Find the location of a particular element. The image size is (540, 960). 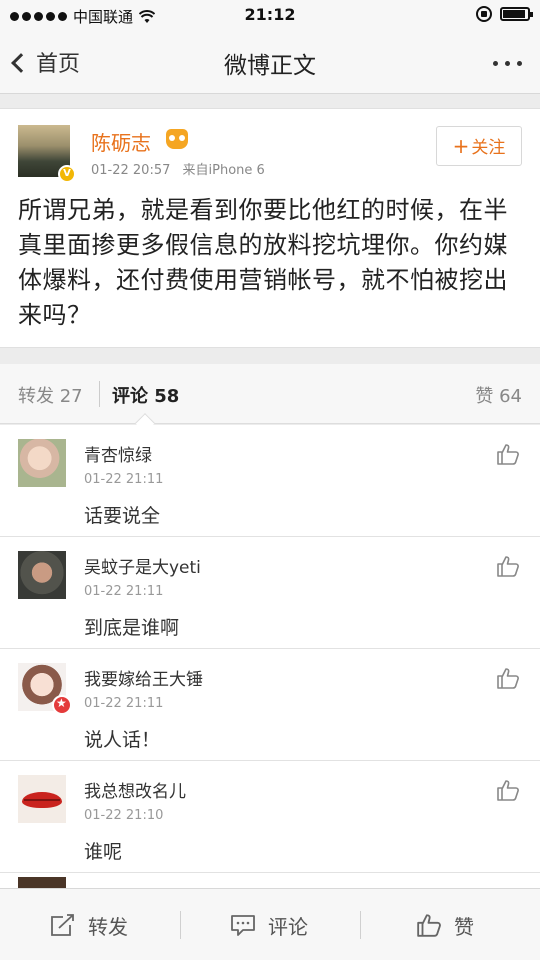

comment-label: 评论 is located at coordinates (288, 926).